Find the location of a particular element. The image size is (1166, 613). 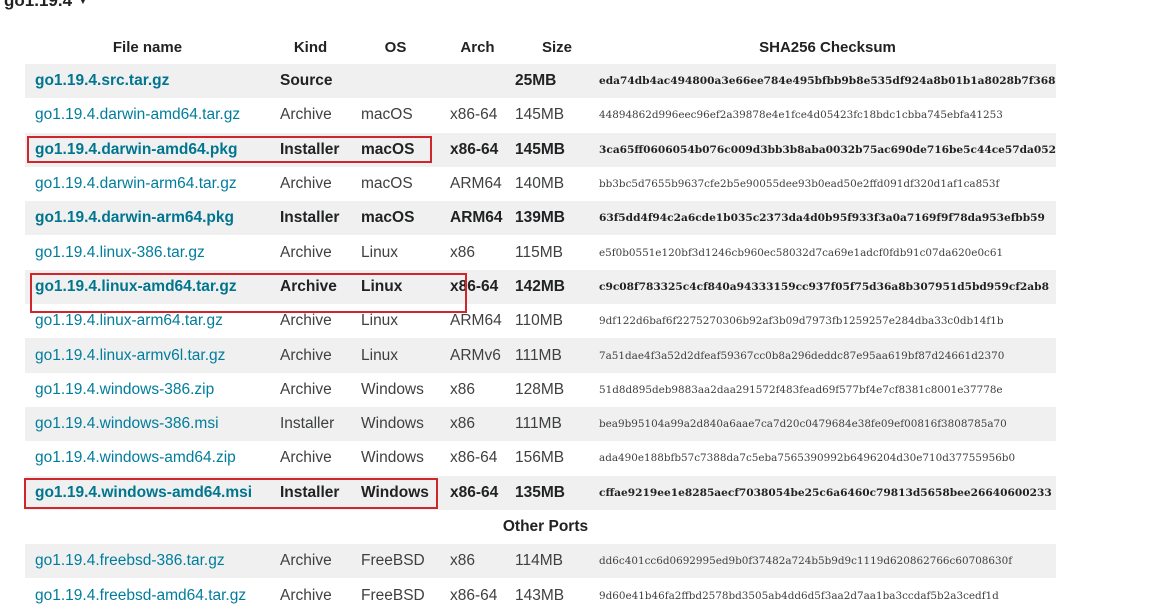

file-link: go1.19.4.linux-arm64.tar.gz is located at coordinates (147, 321).